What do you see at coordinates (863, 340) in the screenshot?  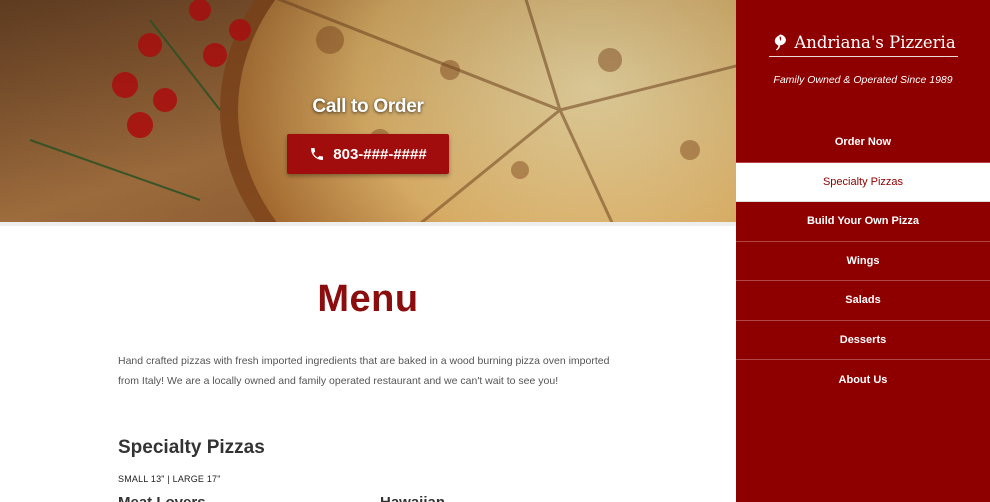 I see `nav-item-desserts: Desserts` at bounding box center [863, 340].